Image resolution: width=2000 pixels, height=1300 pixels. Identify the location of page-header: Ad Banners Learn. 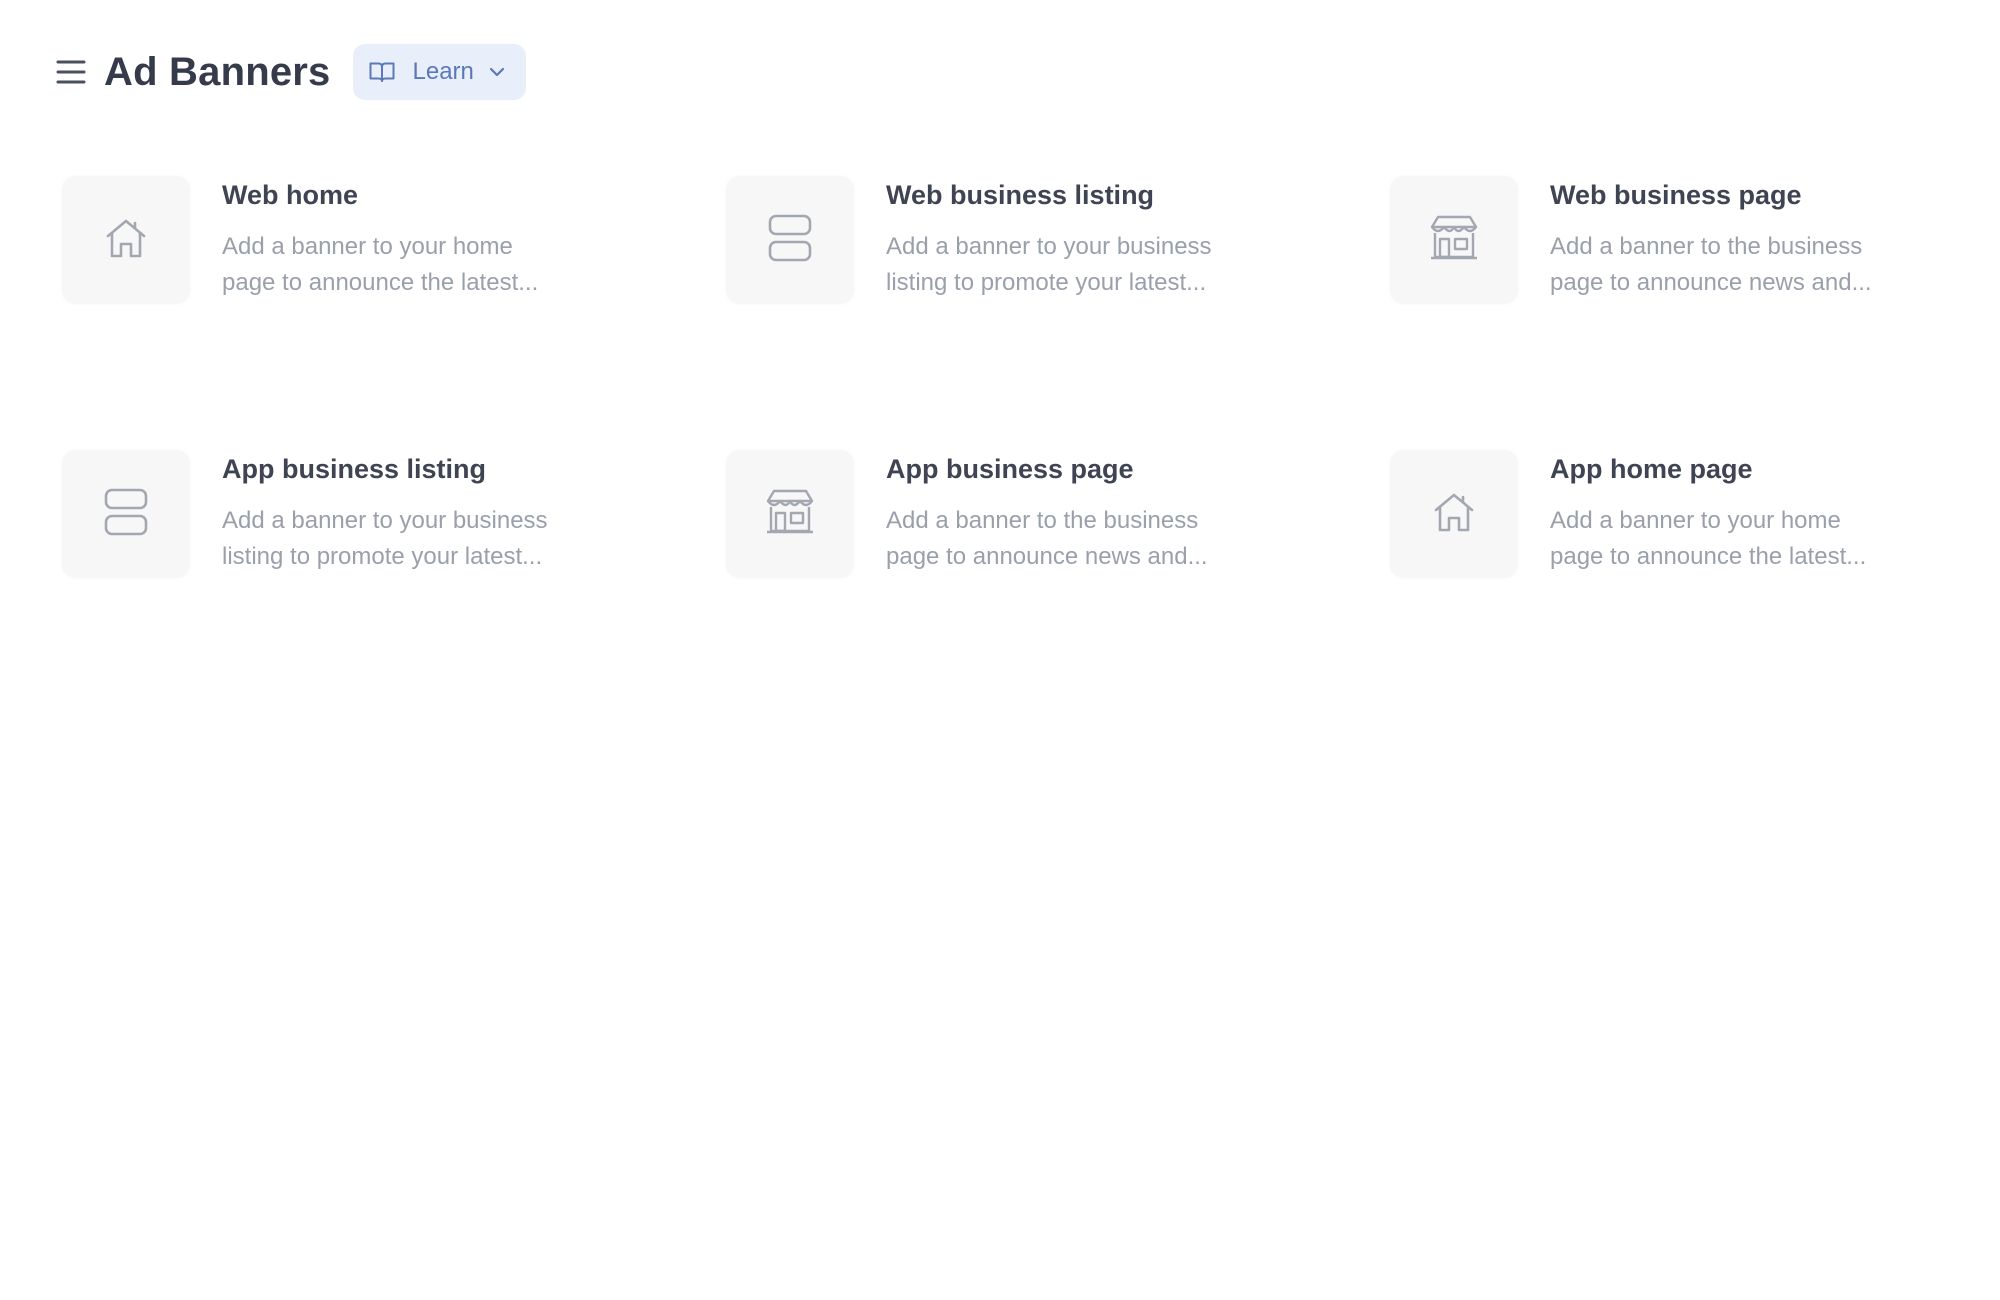
(290, 72).